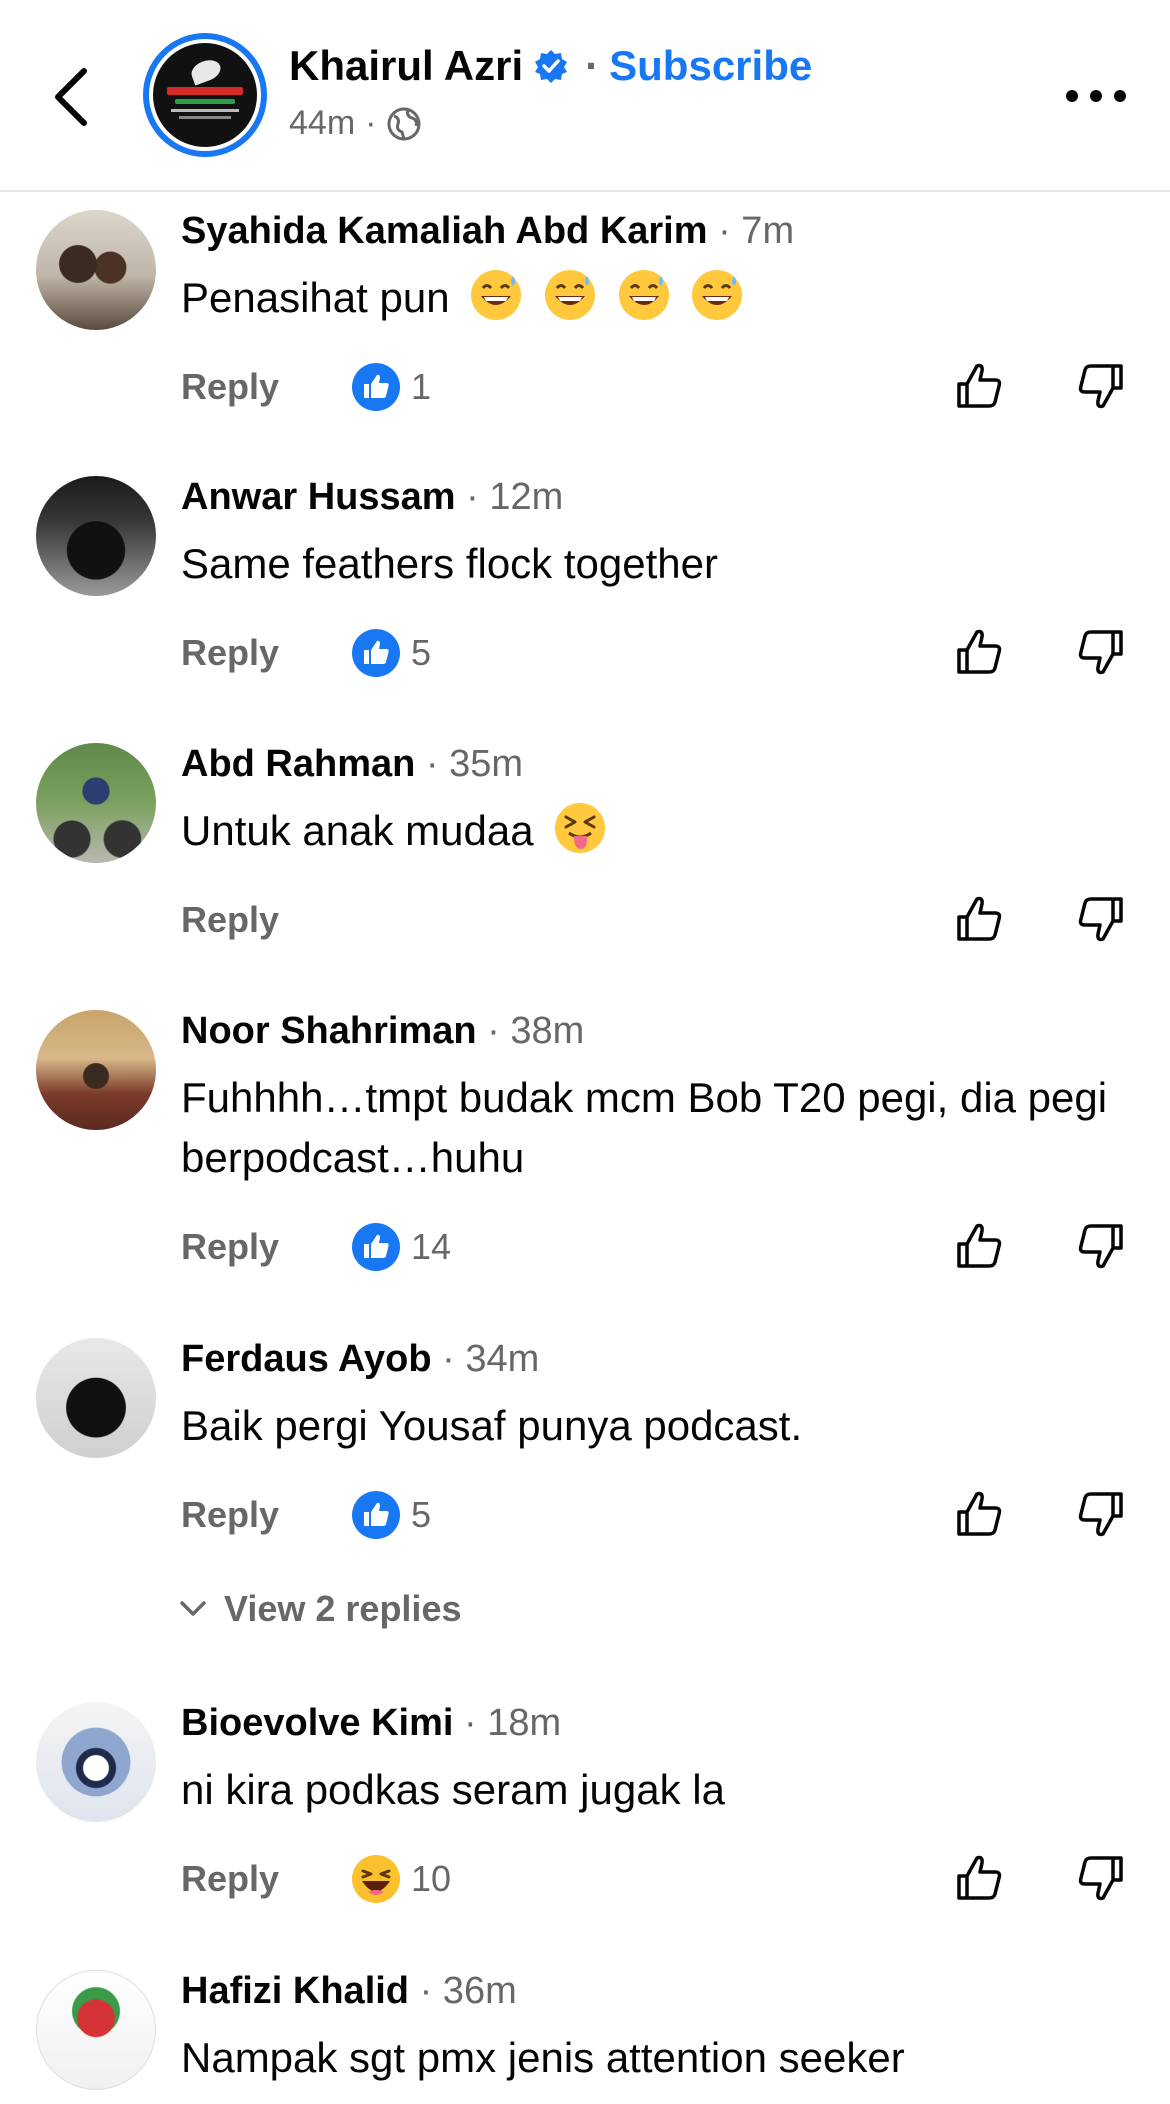  I want to click on commenter-name: Syahida Kamaliah Abd Karim, so click(444, 231).